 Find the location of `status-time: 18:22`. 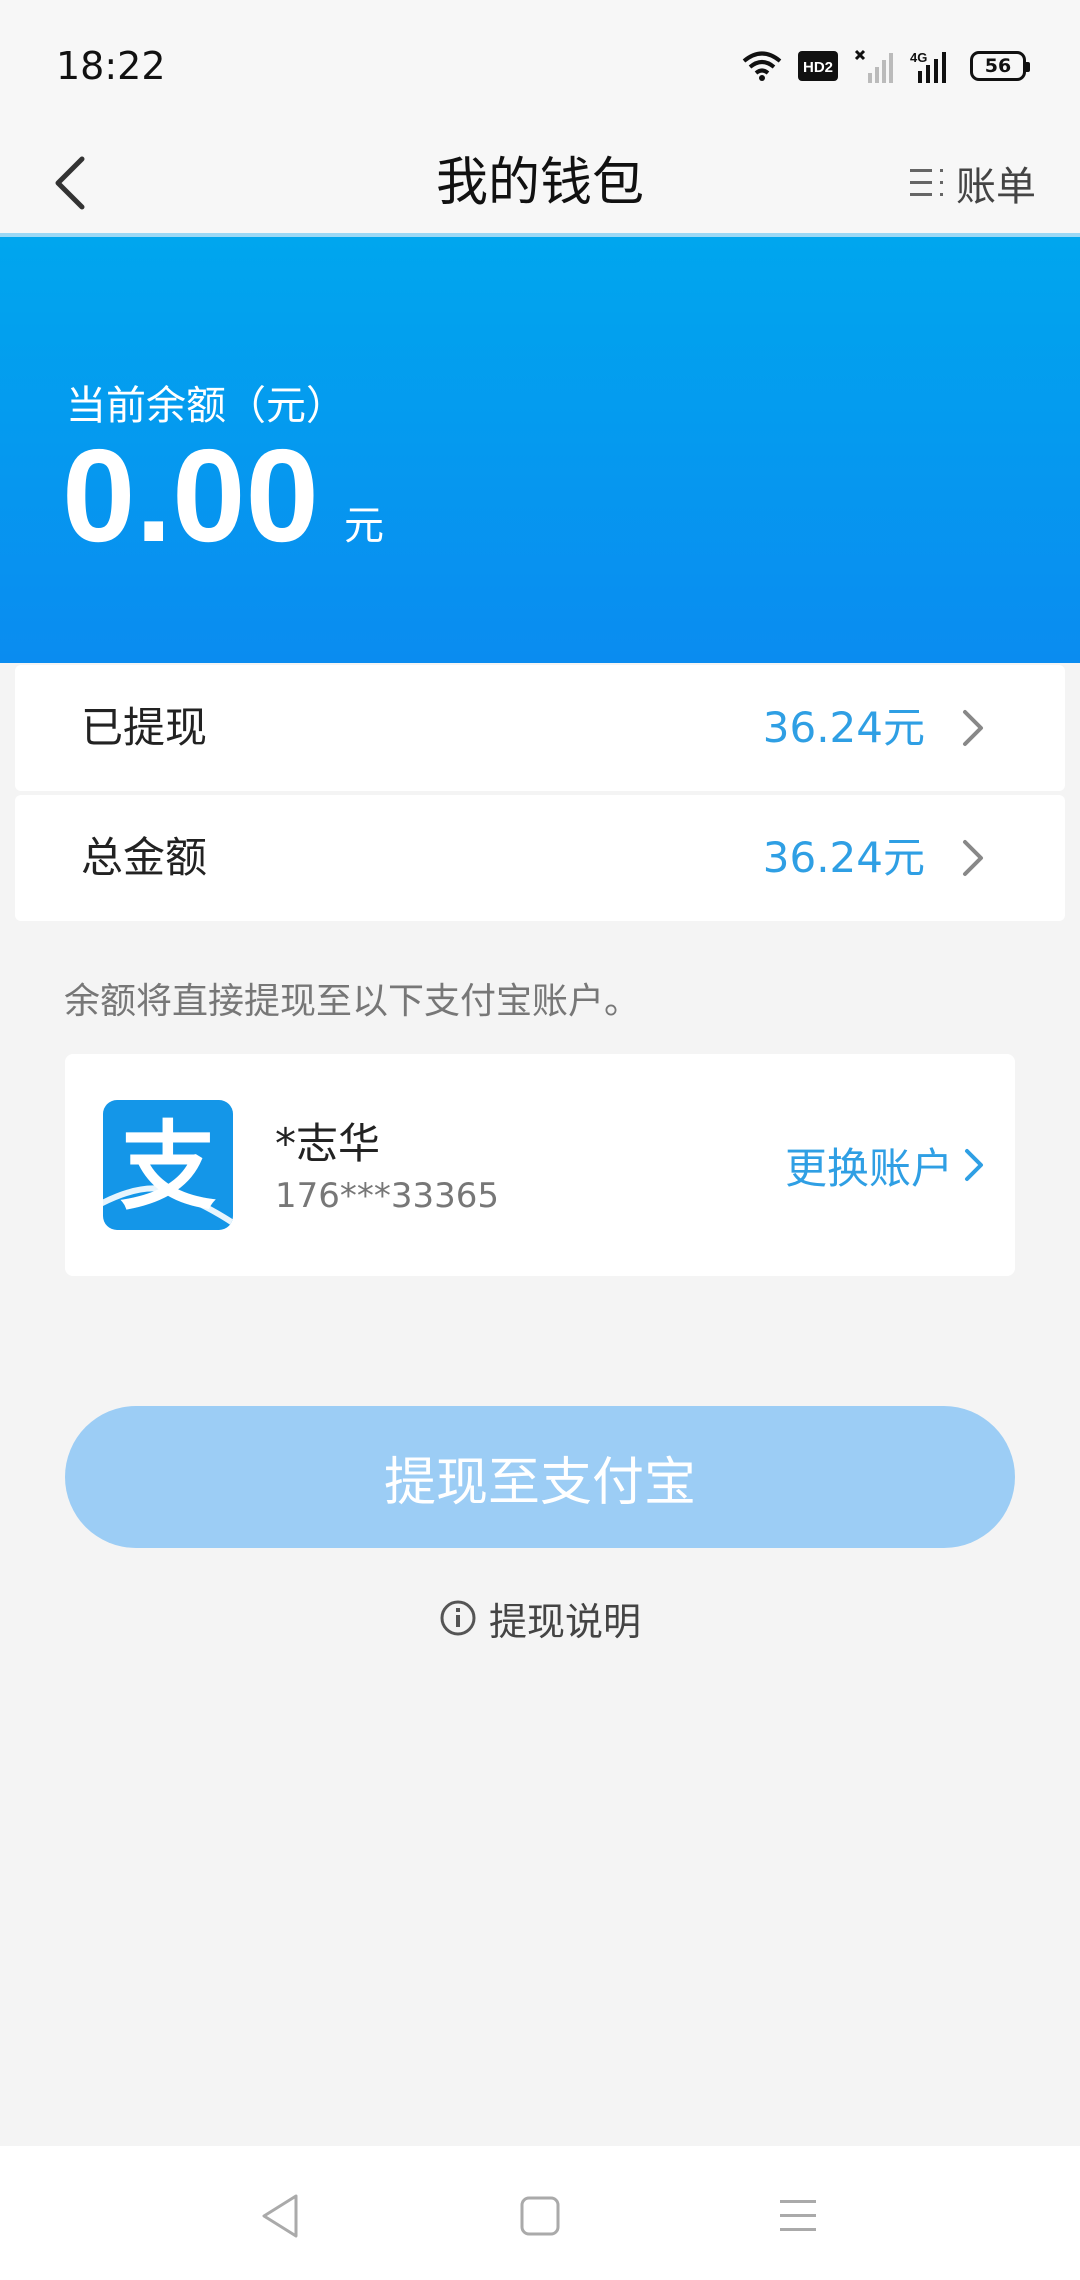

status-time: 18:22 is located at coordinates (111, 66).